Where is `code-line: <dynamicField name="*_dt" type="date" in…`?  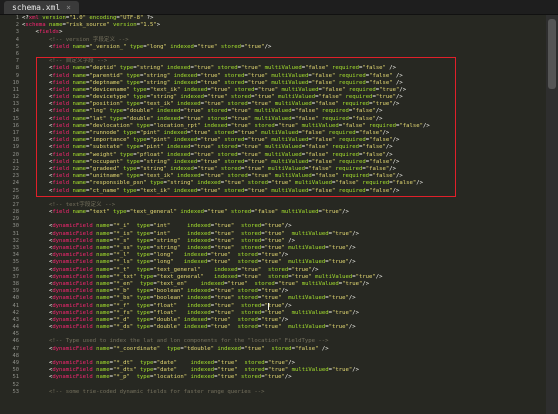
code-line: <dynamicField name="*_dt" type="date" in… is located at coordinates (284, 363).